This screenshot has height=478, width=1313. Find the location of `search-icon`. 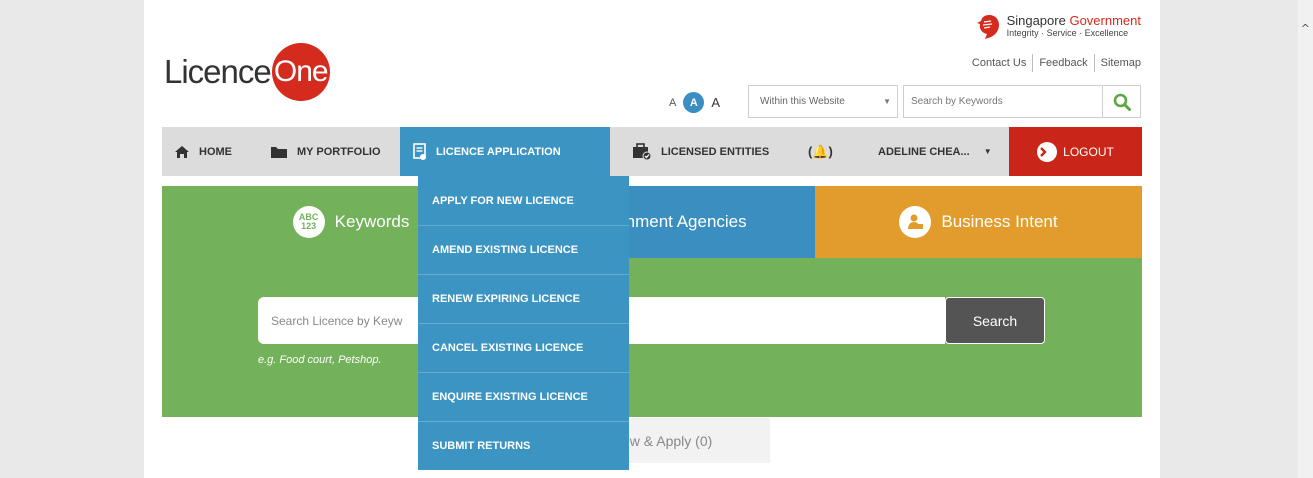

search-icon is located at coordinates (1122, 102).